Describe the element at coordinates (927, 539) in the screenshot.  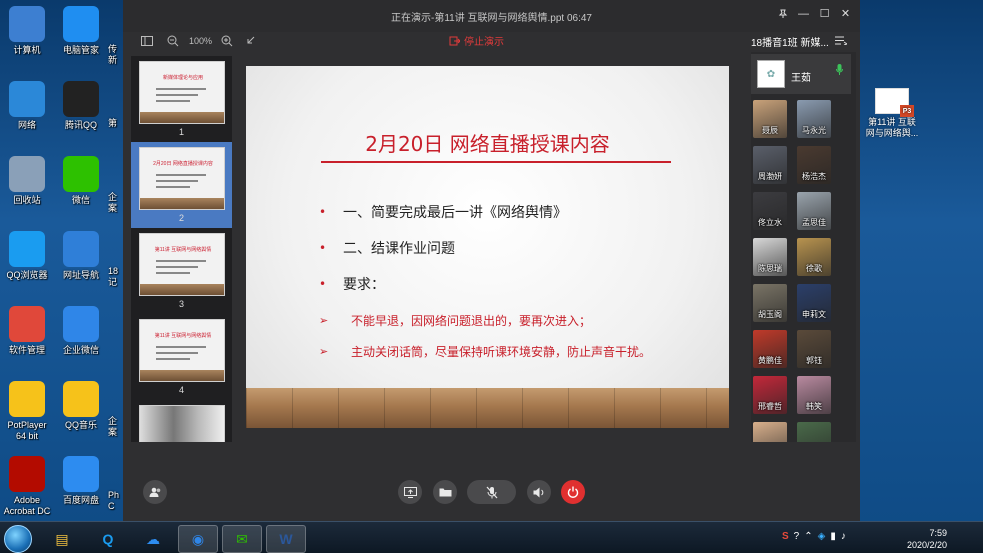
I see `system-clock: 7:59 2020/2/20` at that location.